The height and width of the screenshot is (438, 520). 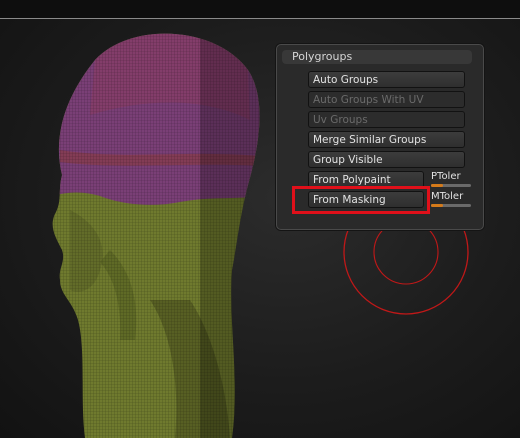 What do you see at coordinates (437, 205) in the screenshot?
I see `mtoler-slider-fill` at bounding box center [437, 205].